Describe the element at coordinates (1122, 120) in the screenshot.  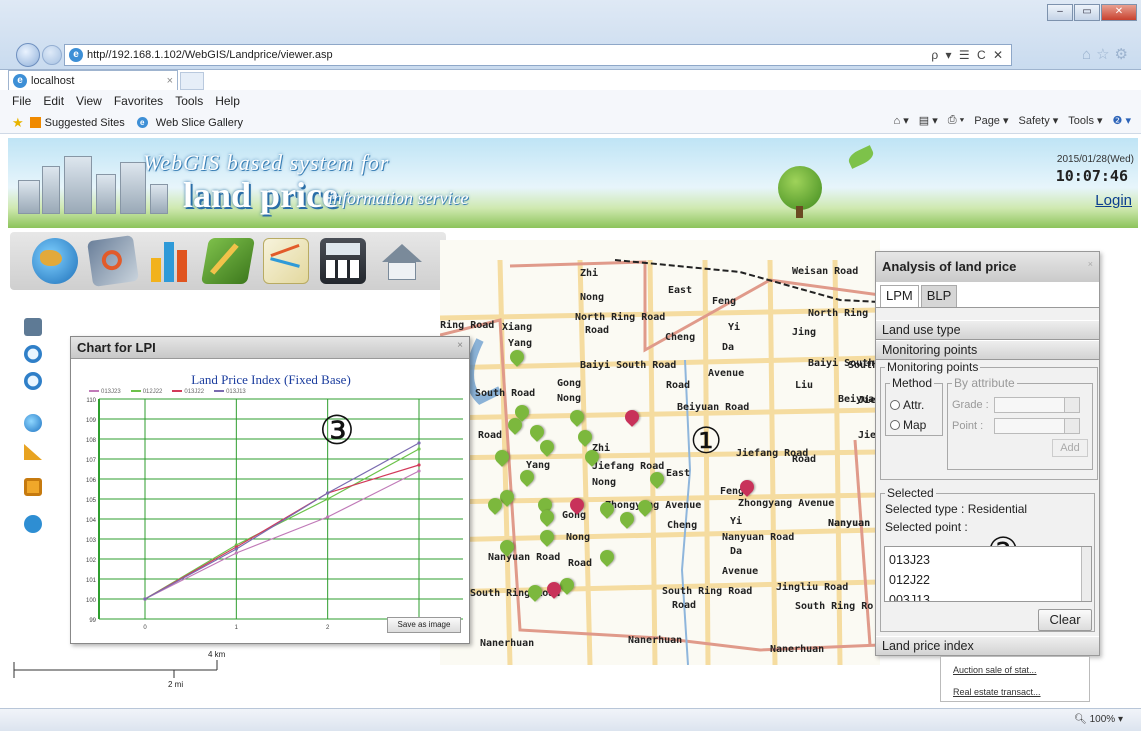
I see `help-cmd-icon: ❷ ▾` at that location.